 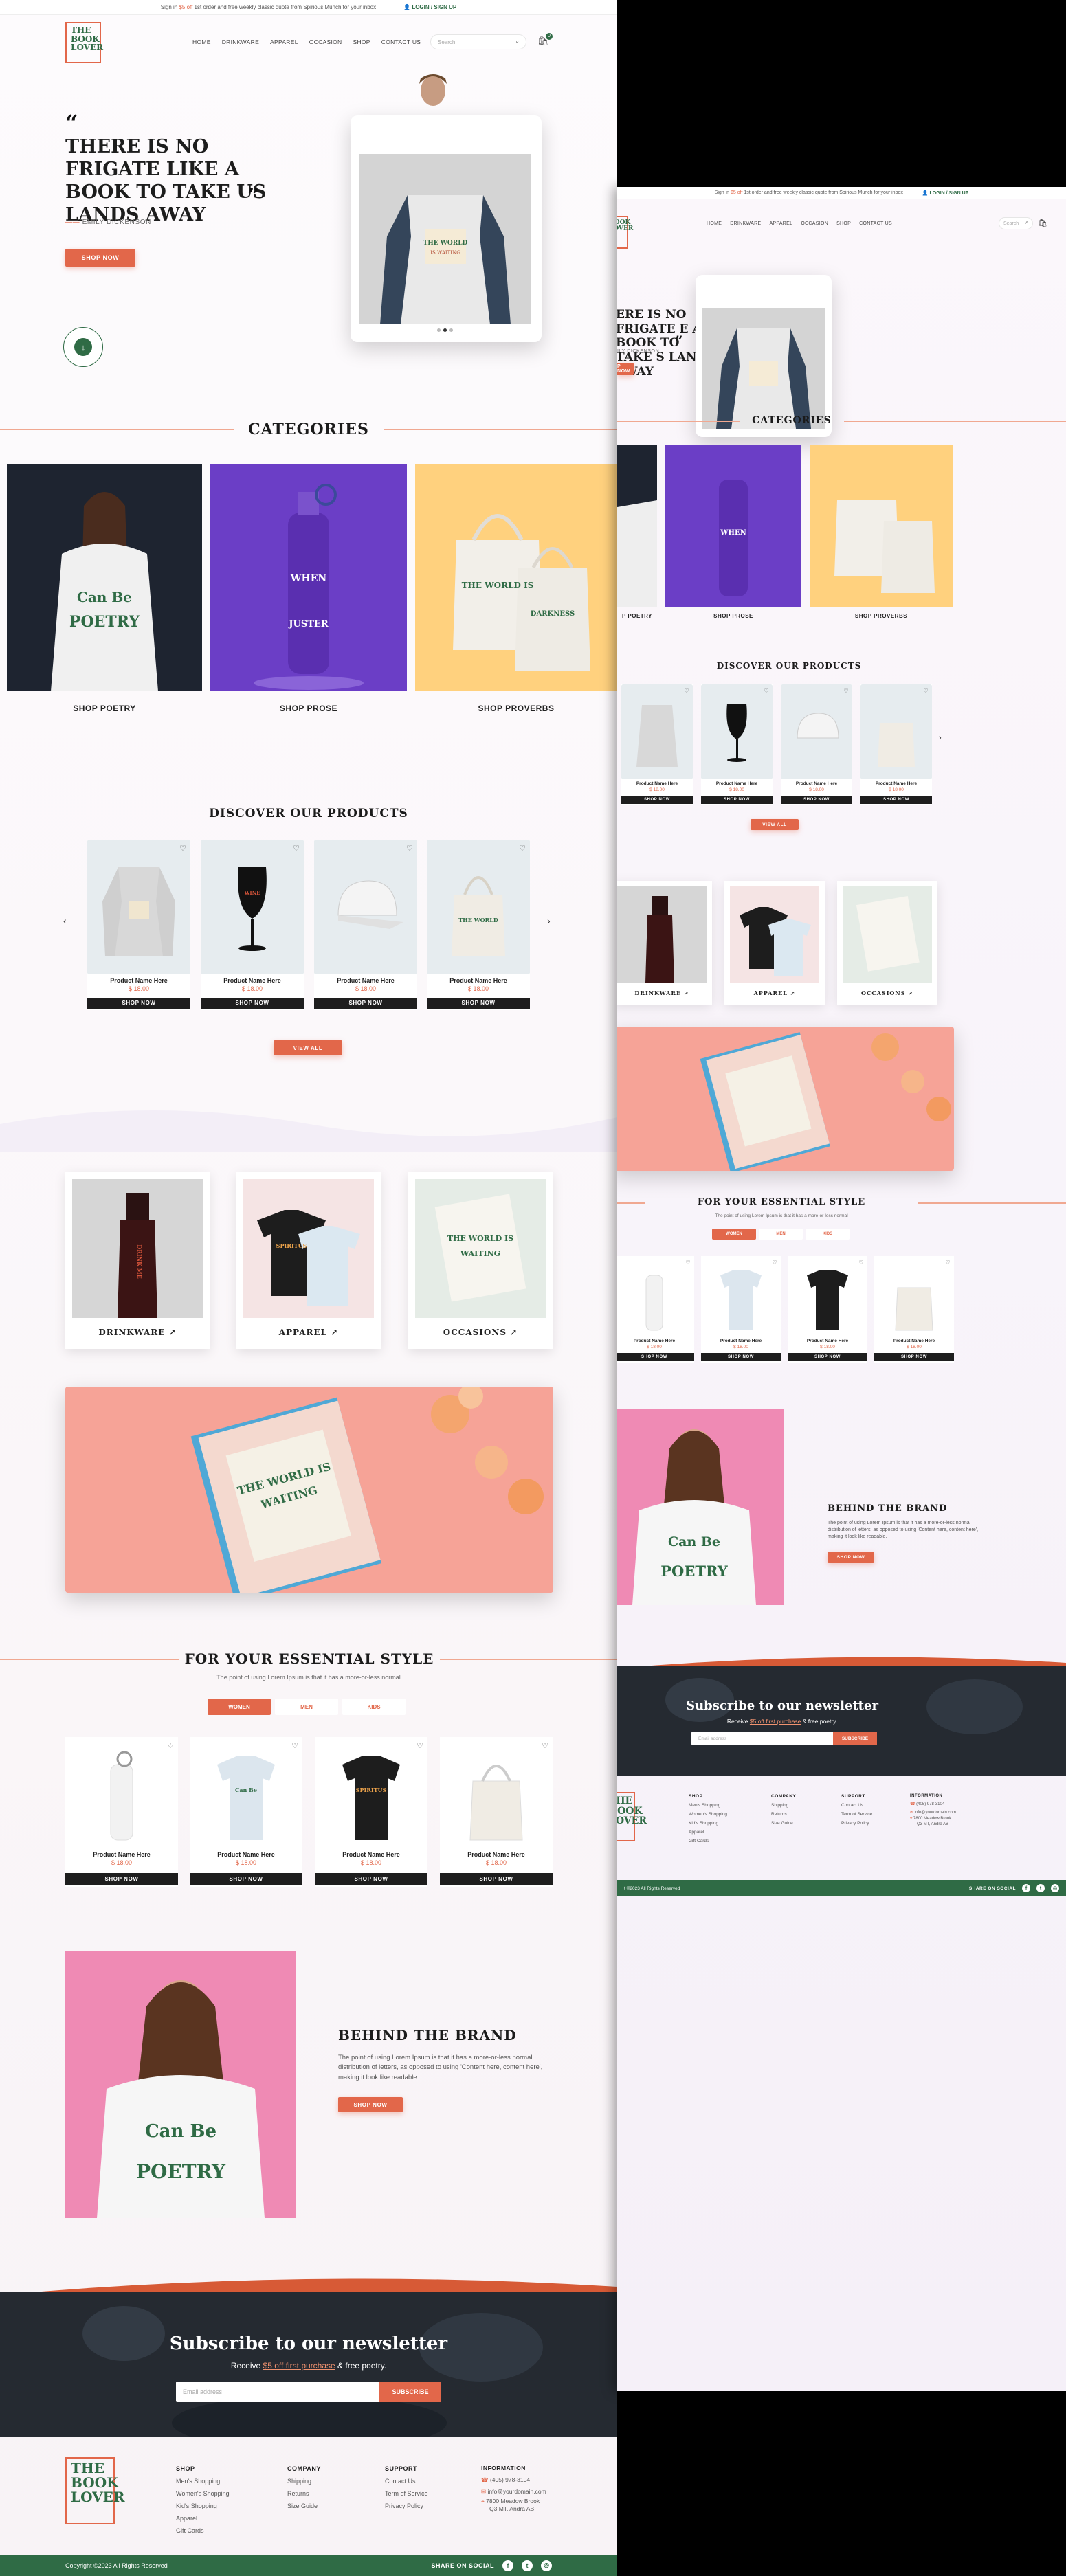 What do you see at coordinates (445, 330) in the screenshot?
I see `carousel-dot-active` at bounding box center [445, 330].